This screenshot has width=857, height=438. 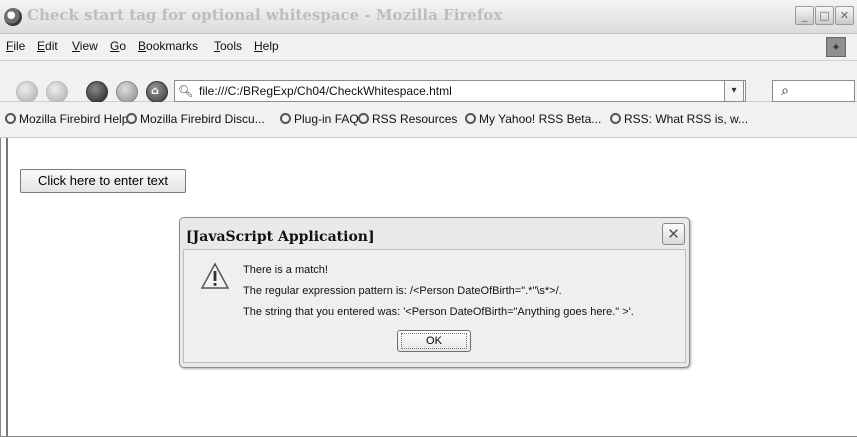 I want to click on enter-text-button: Click here to enter text, so click(x=103, y=181).